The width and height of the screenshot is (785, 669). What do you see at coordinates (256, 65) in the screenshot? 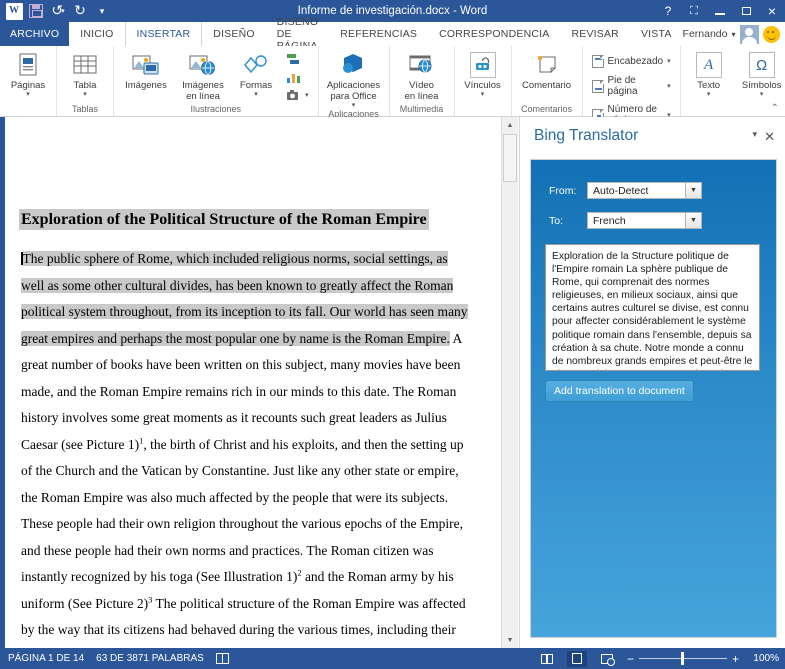
I see `shapes-icon` at bounding box center [256, 65].